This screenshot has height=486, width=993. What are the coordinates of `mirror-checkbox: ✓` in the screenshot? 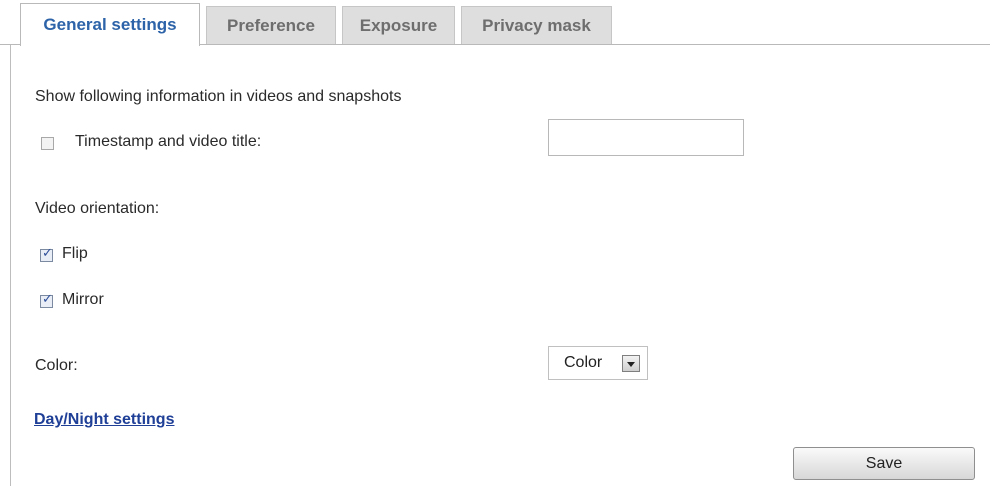 It's located at (46, 299).